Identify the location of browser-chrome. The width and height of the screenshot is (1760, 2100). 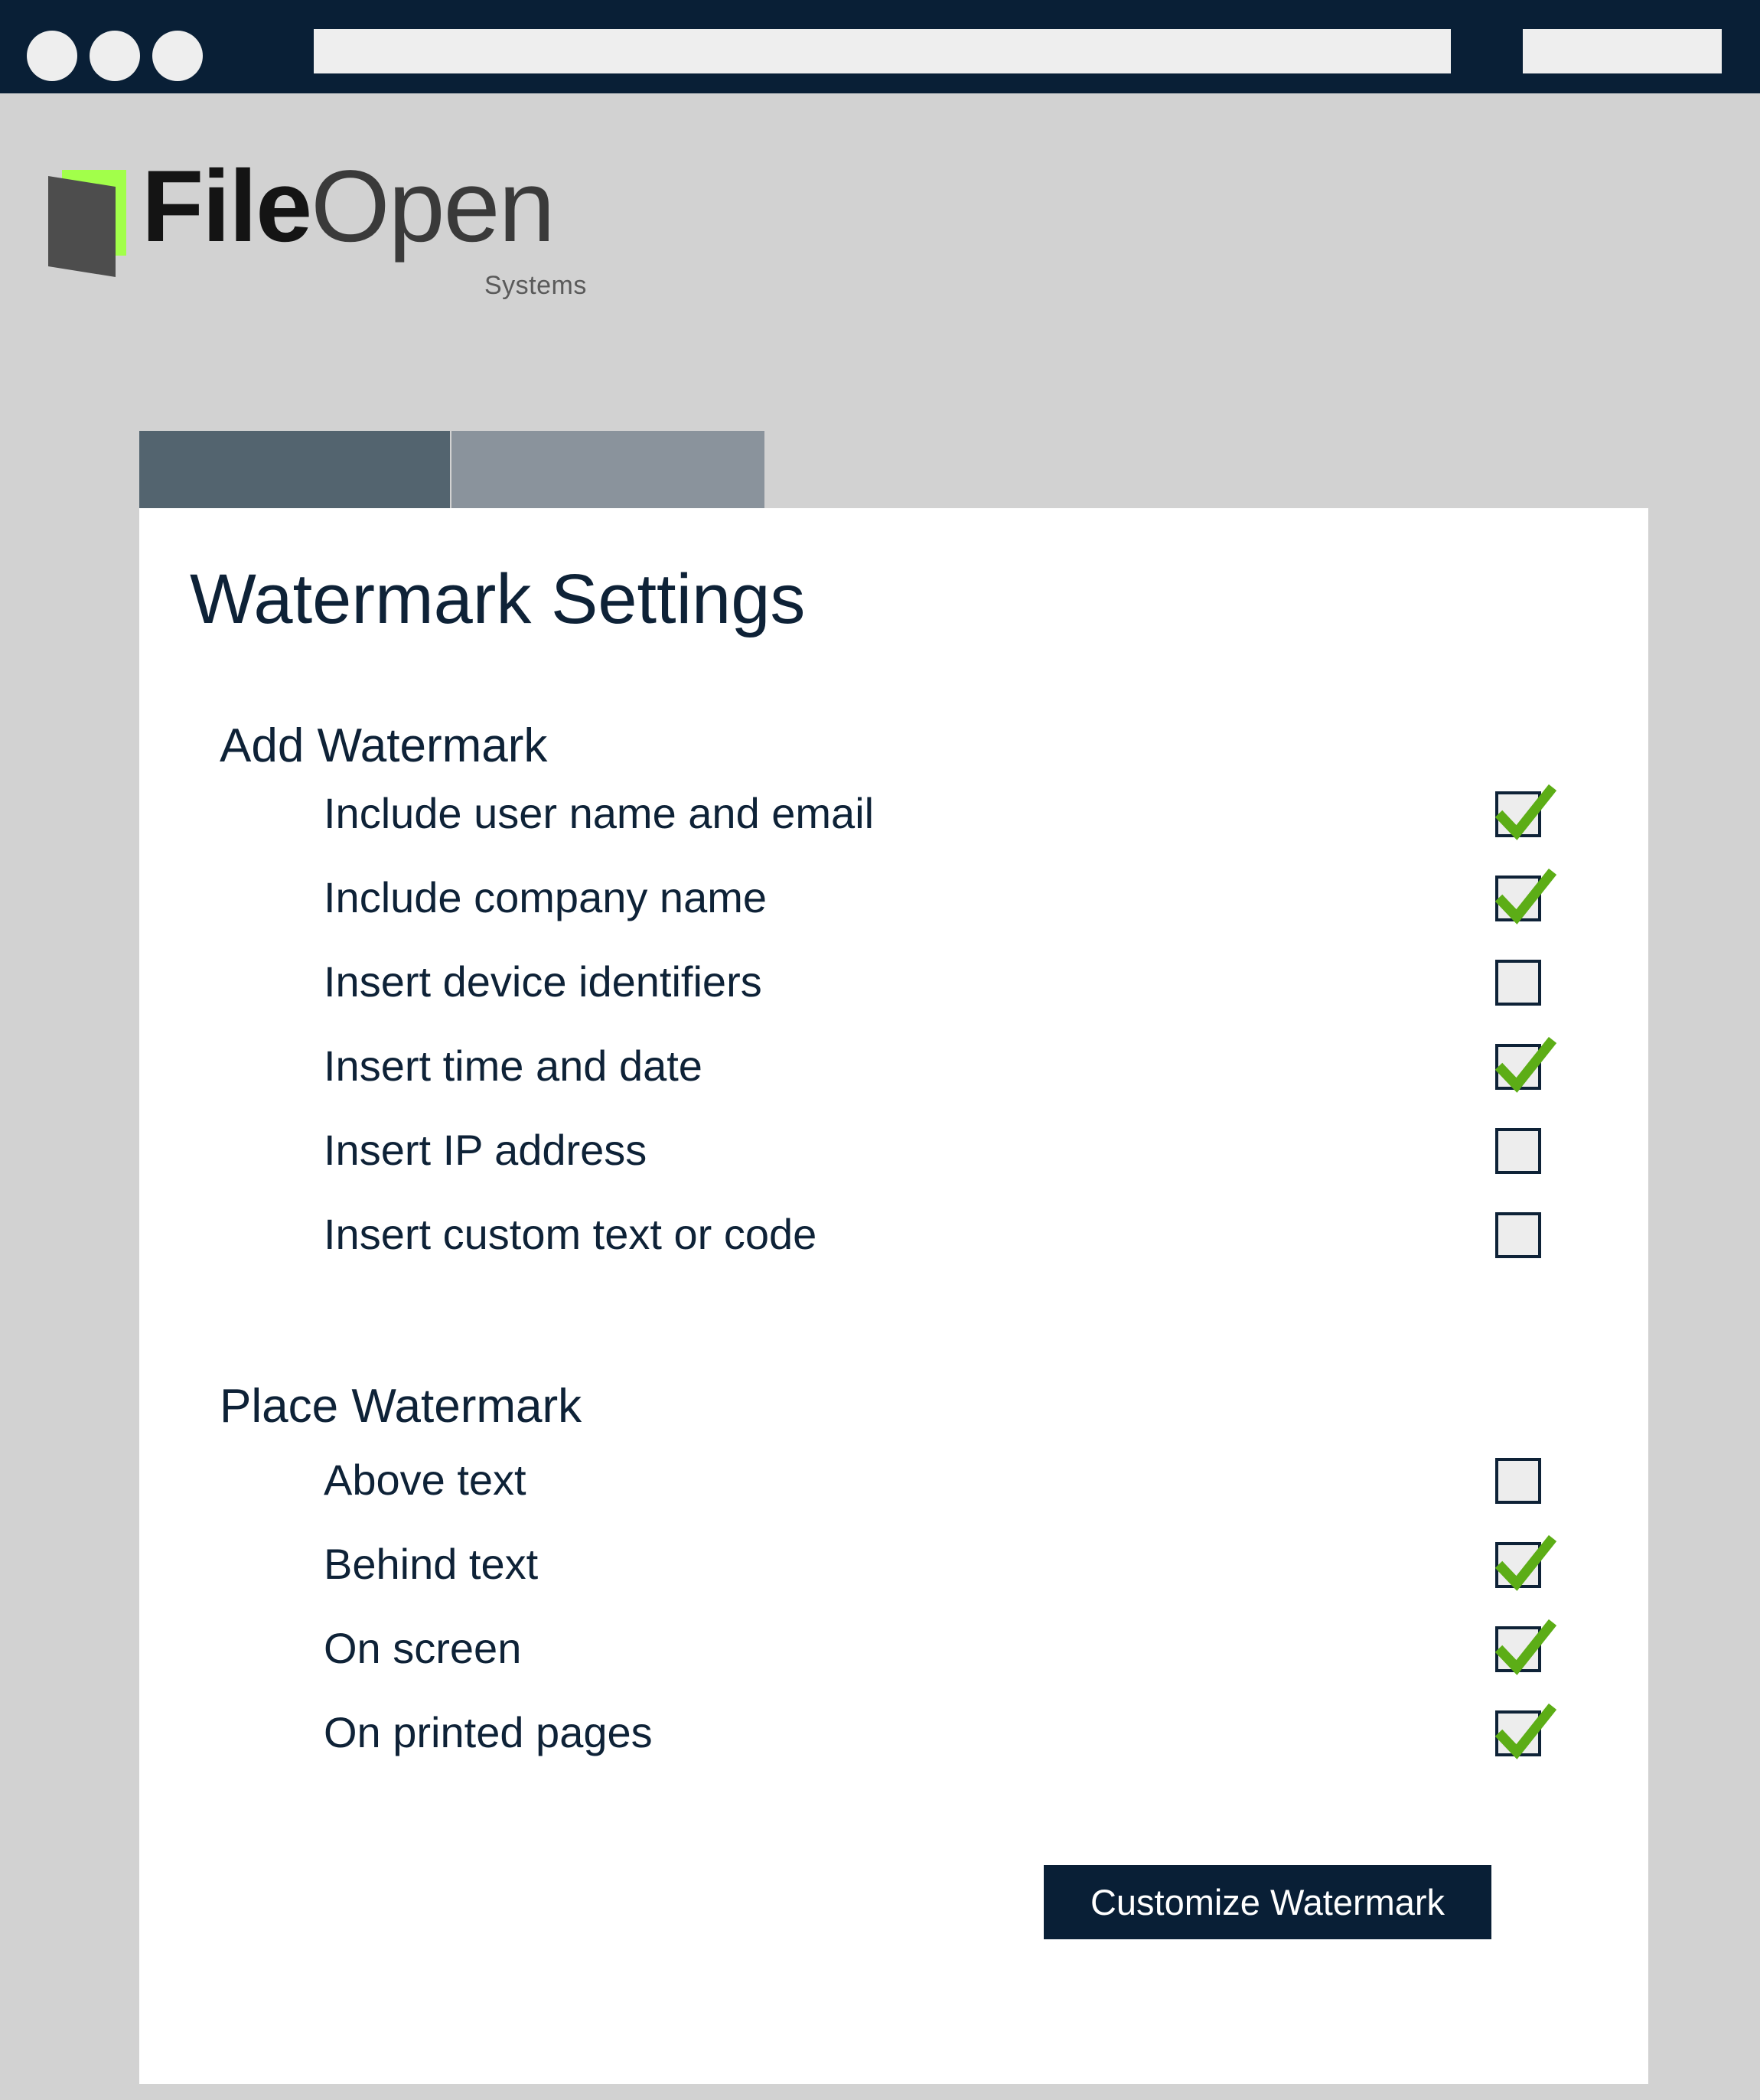
(880, 46).